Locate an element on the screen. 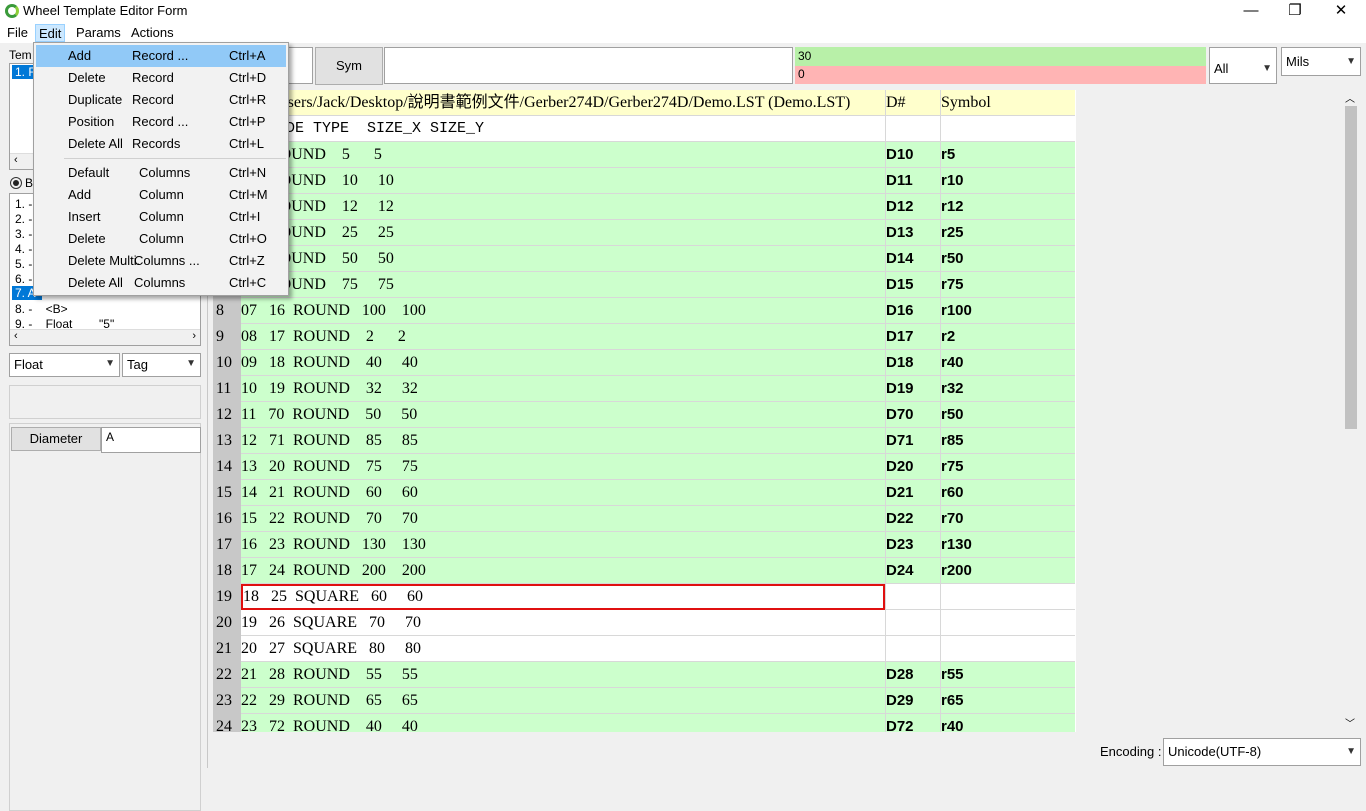 The width and height of the screenshot is (1366, 811). row-symbol: r50 is located at coordinates (1007, 259).